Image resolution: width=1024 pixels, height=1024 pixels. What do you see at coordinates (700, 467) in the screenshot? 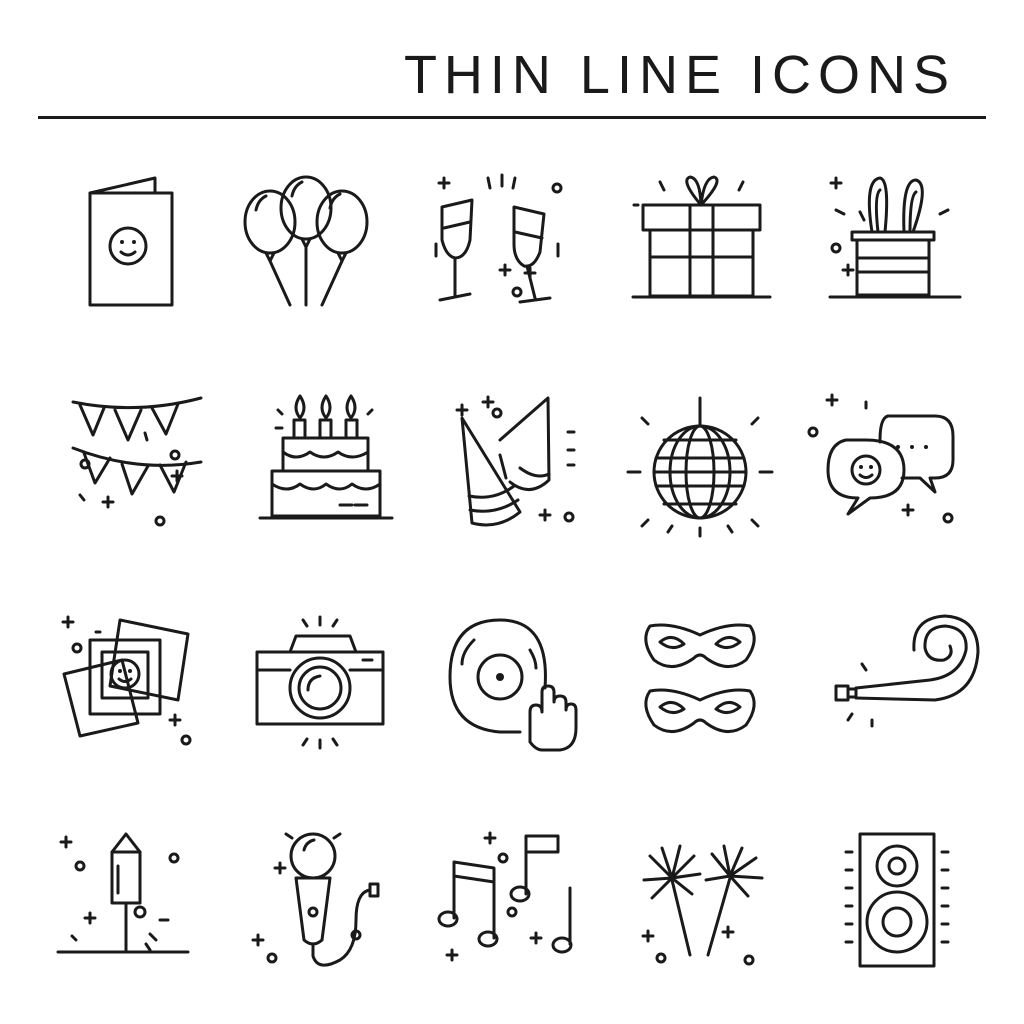
I see `disco-ball-icon` at bounding box center [700, 467].